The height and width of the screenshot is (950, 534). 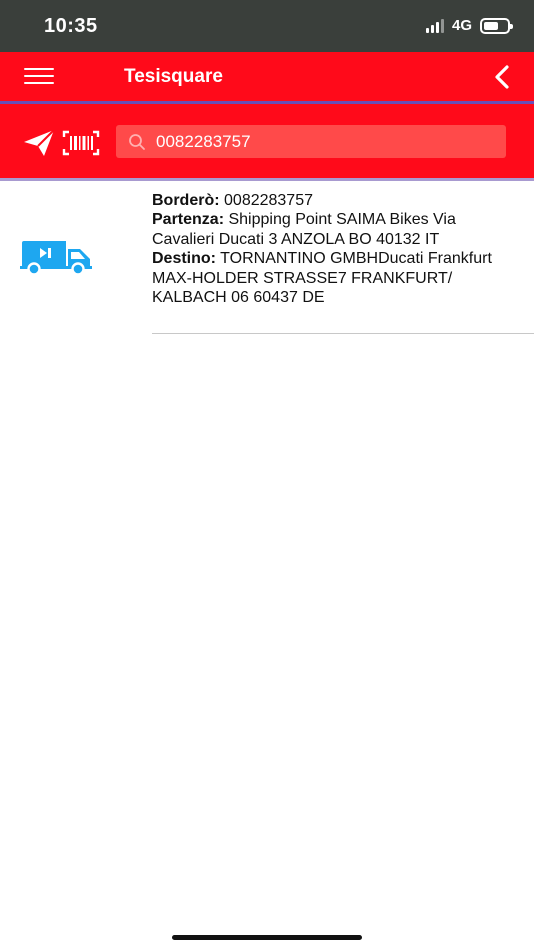 I want to click on chevron-left-icon, so click(x=502, y=77).